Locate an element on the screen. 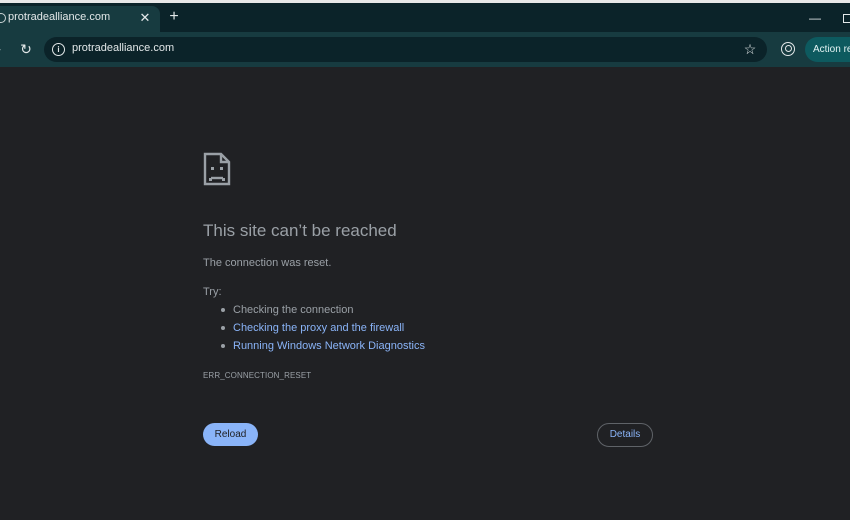 This screenshot has width=850, height=520. suggestion-link-proxy-firewall: Checking the proxy and the firewall is located at coordinates (318, 328).